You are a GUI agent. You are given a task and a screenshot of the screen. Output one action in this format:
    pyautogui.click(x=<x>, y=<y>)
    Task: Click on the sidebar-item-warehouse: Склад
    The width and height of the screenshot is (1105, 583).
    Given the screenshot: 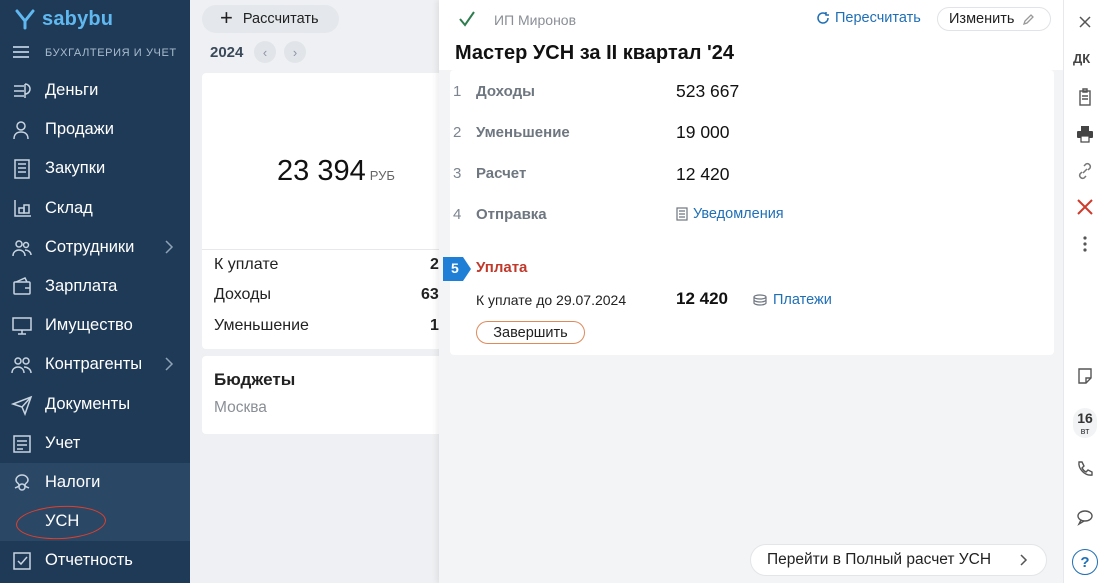 What is the action you would take?
    pyautogui.click(x=95, y=208)
    